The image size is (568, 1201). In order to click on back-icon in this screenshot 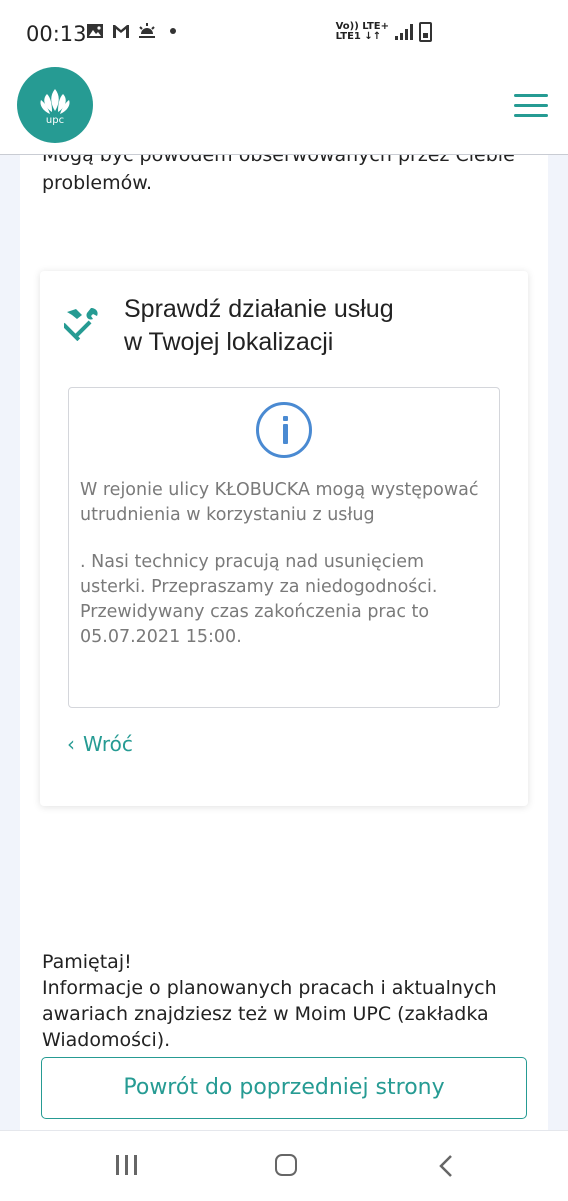, I will do `click(446, 1166)`.